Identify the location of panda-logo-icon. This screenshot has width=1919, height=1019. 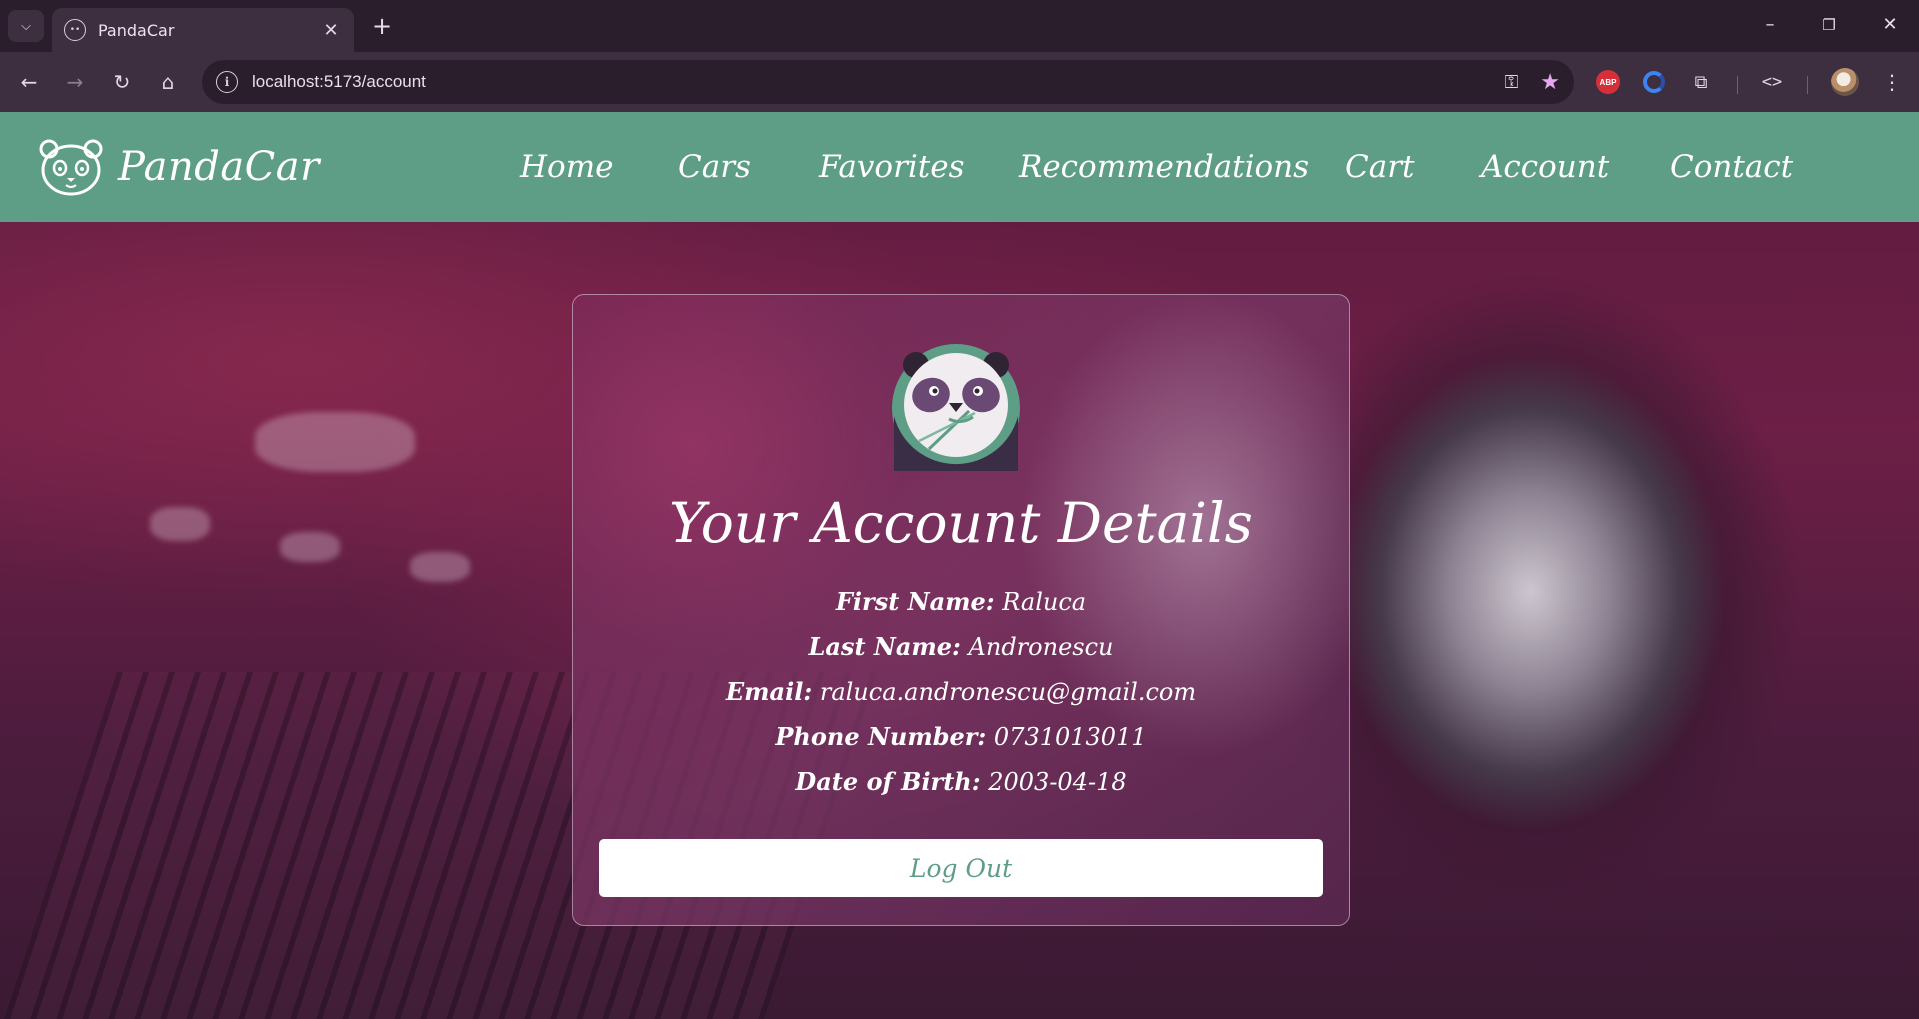
(71, 167).